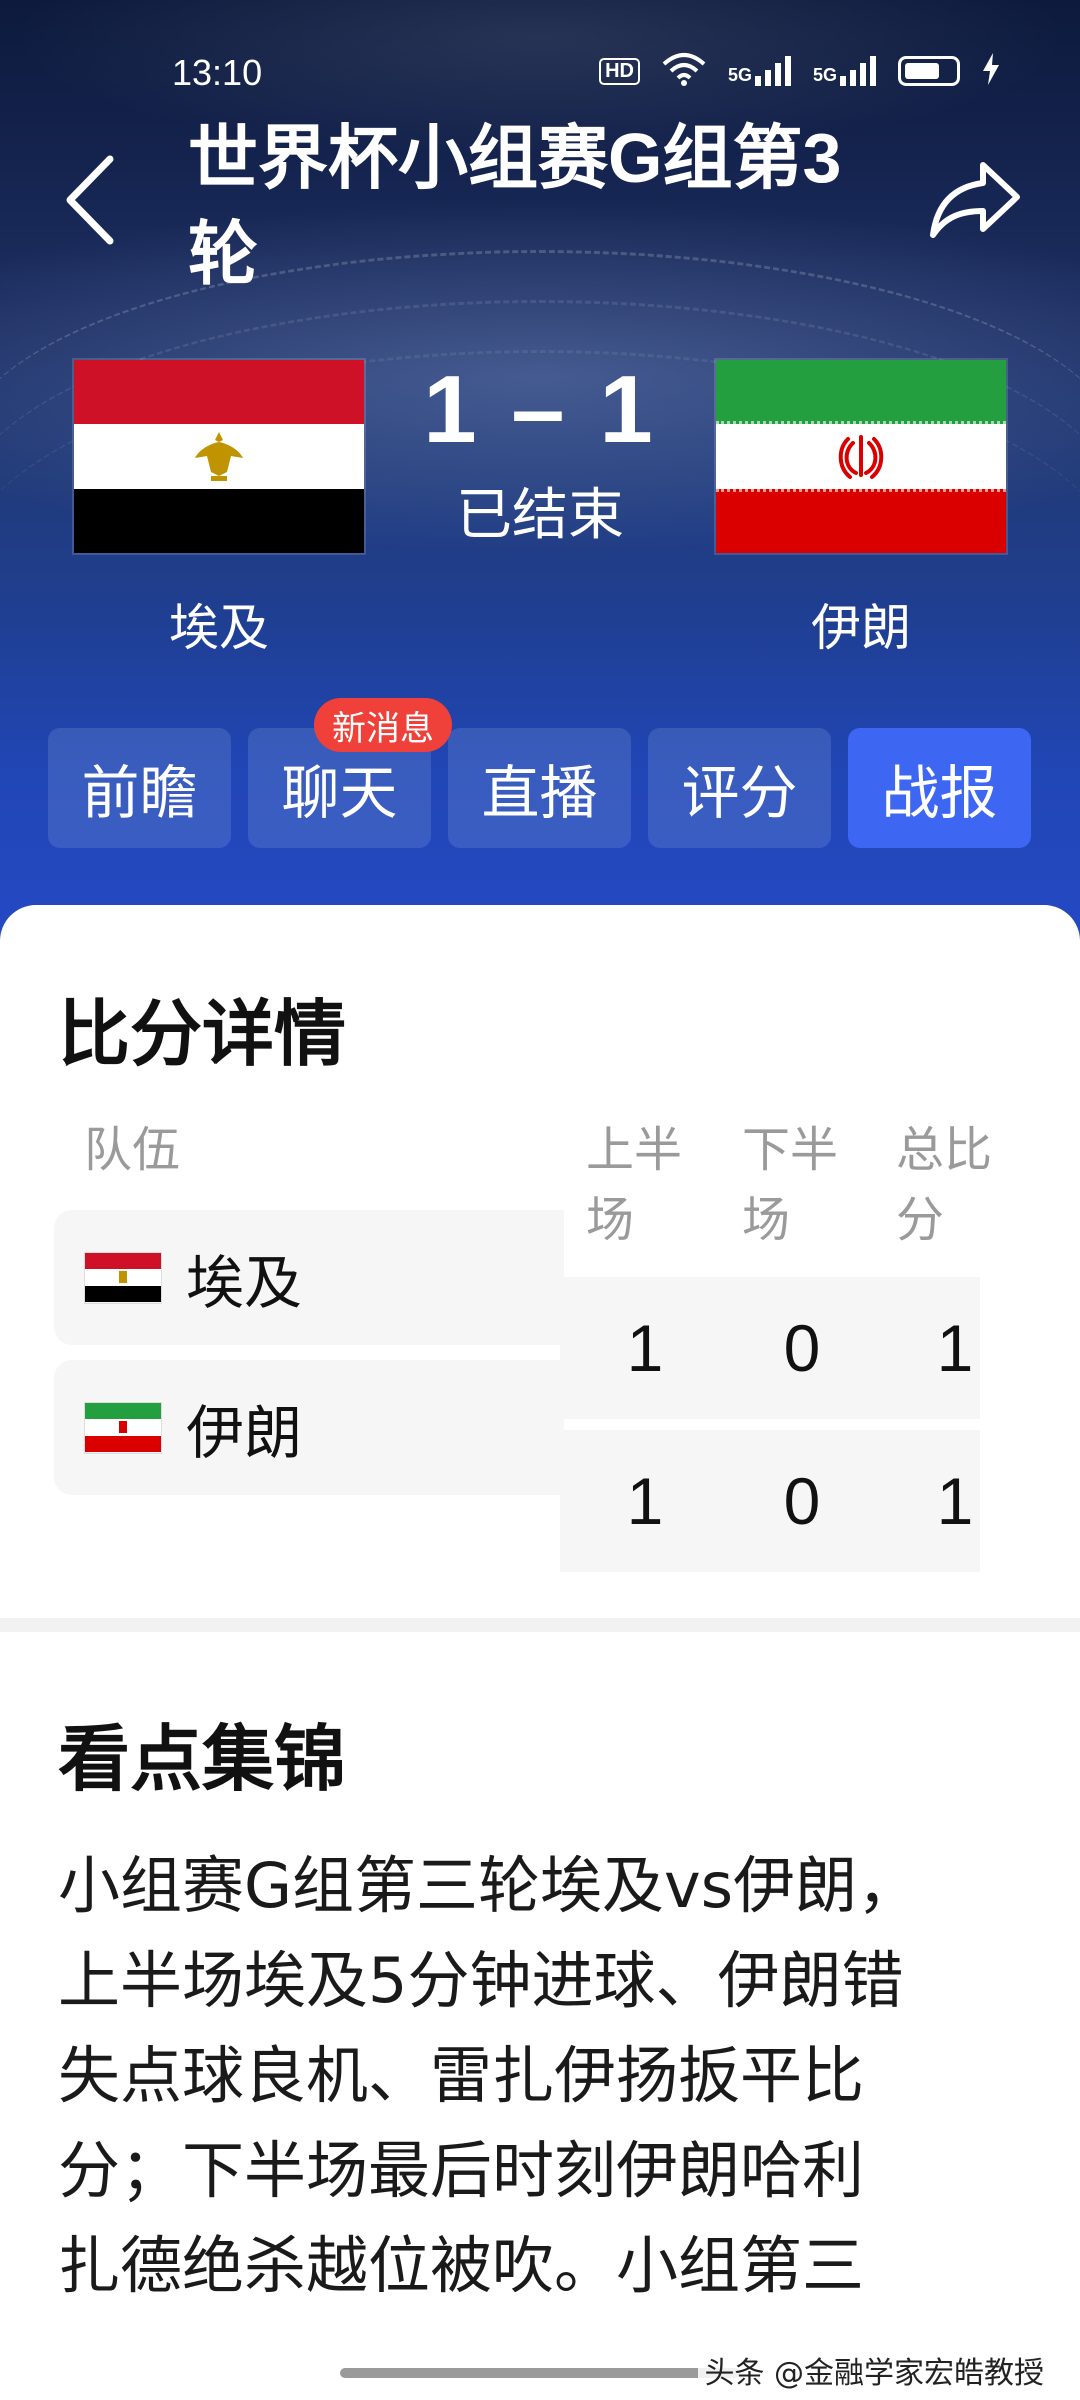 This screenshot has height=2400, width=1080. I want to click on iran-emblem-icon, so click(861, 457).